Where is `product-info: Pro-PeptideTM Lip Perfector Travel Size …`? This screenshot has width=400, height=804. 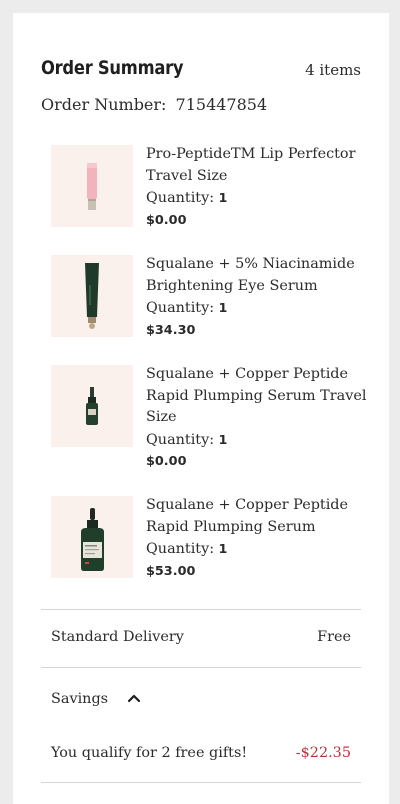 product-info: Pro-PeptideTM Lip Perfector Travel Size … is located at coordinates (258, 187).